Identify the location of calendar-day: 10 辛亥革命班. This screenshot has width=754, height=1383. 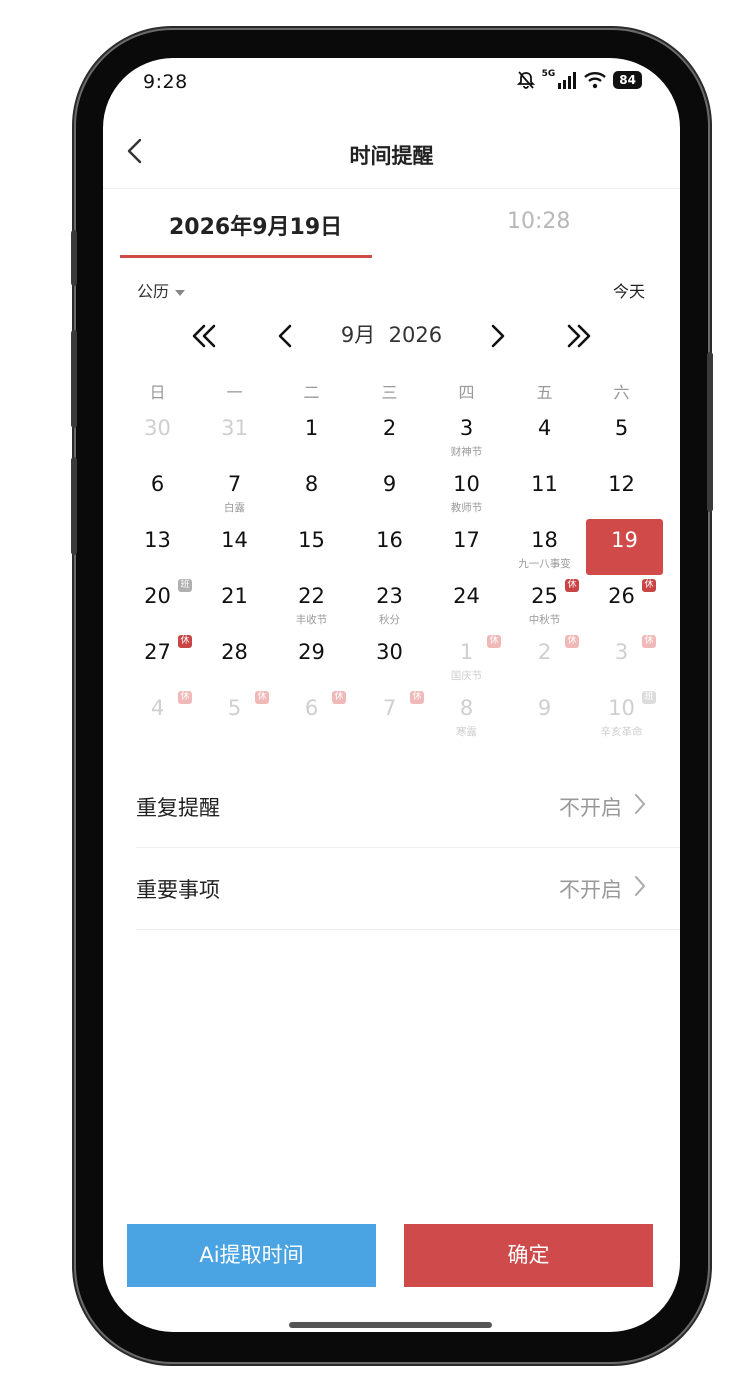
(621, 720).